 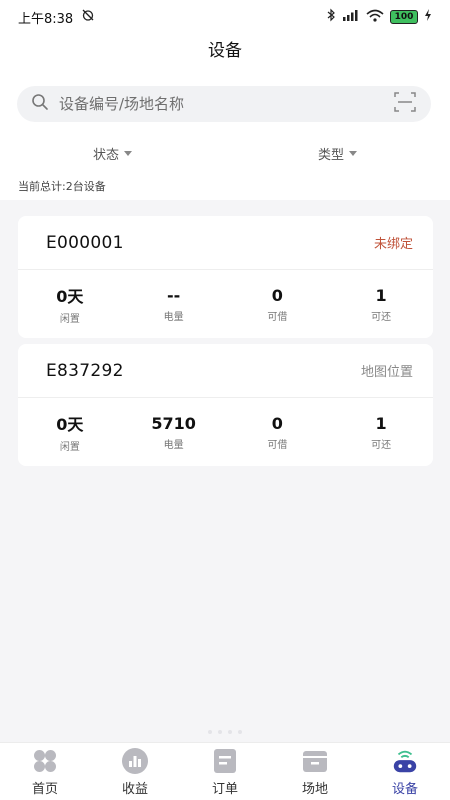 What do you see at coordinates (44, 789) in the screenshot?
I see `nav-label: 首页` at bounding box center [44, 789].